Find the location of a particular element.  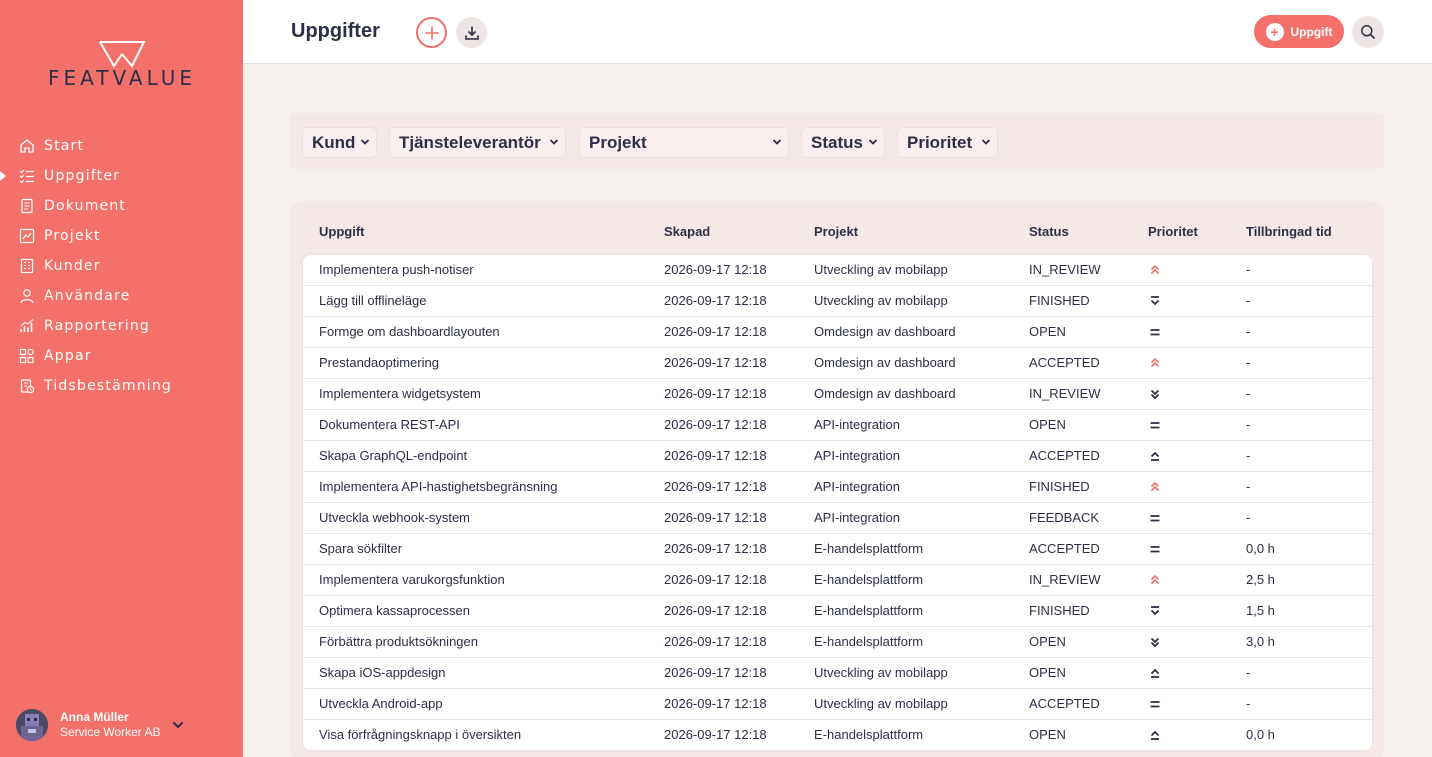

status-cell: FEEDBACK is located at coordinates (1064, 517).